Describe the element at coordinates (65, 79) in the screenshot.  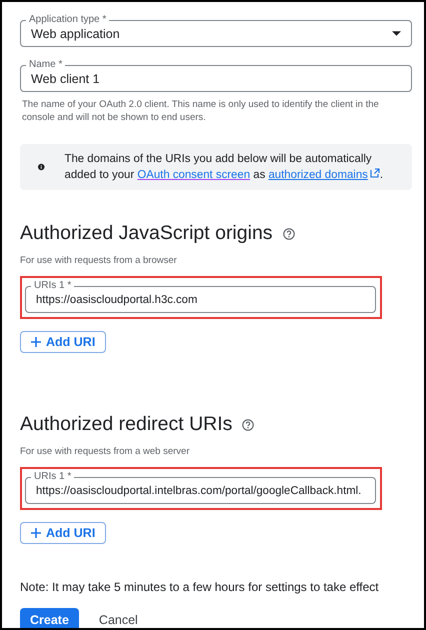
I see `field-value: Web client 1` at that location.